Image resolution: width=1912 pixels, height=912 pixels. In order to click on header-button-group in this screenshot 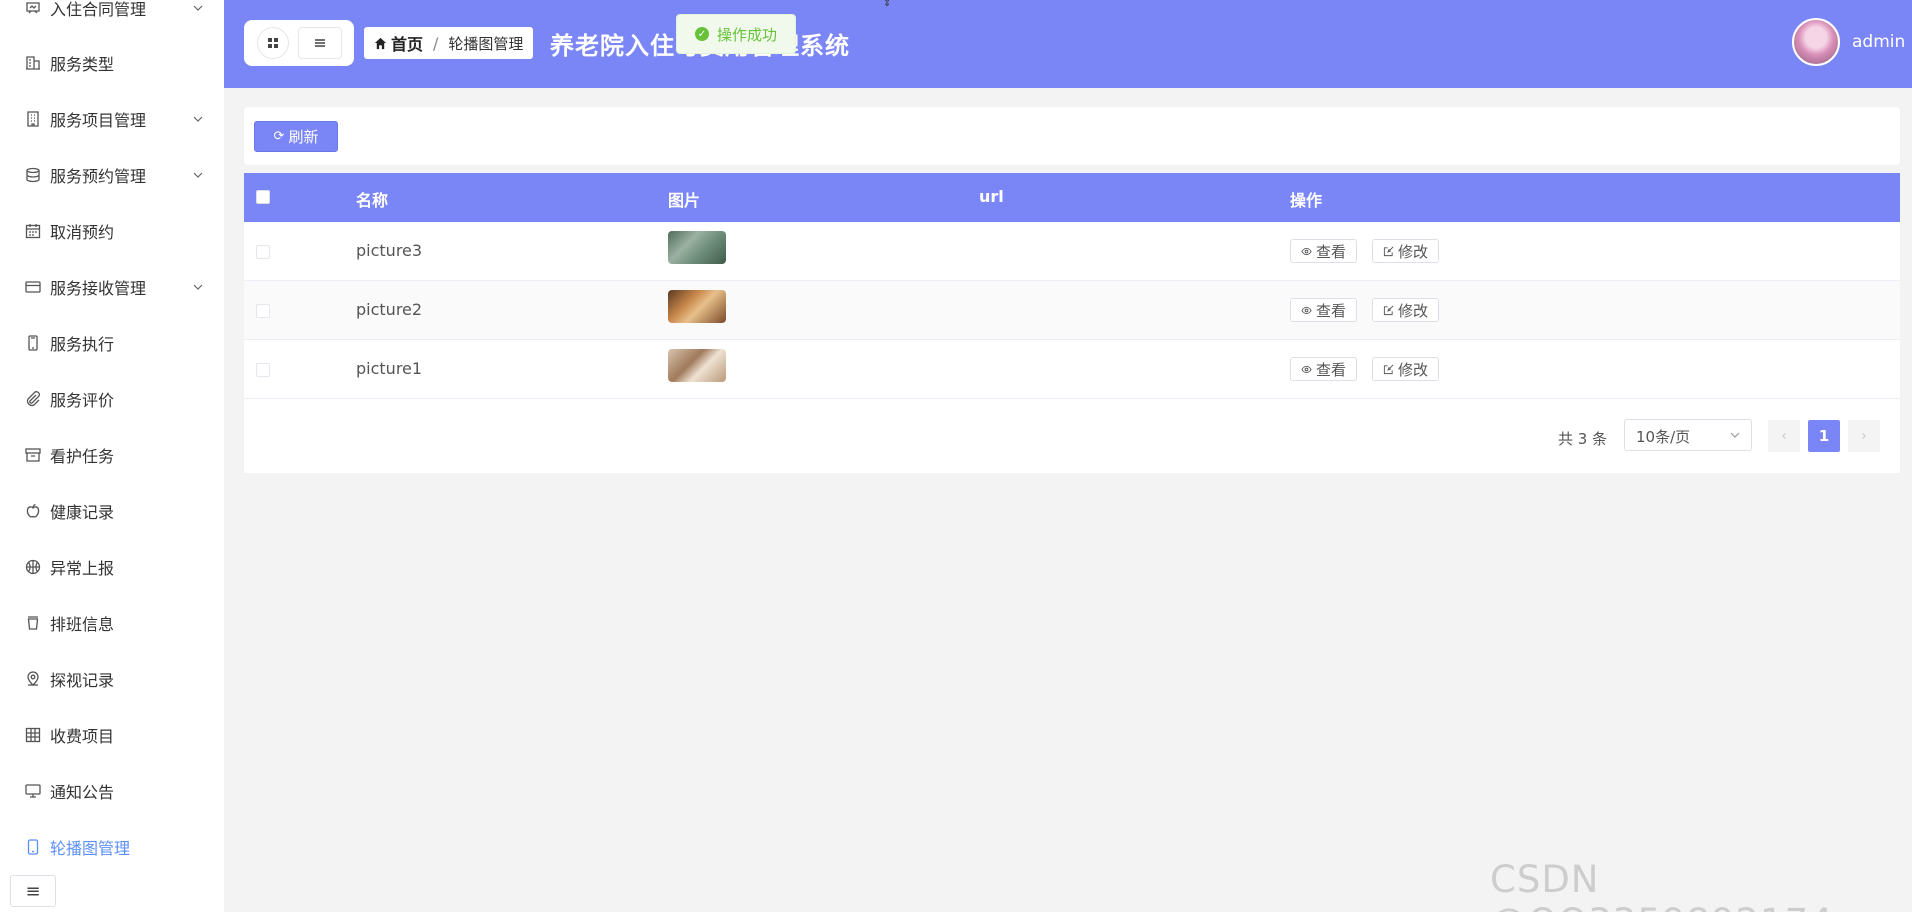, I will do `click(299, 43)`.